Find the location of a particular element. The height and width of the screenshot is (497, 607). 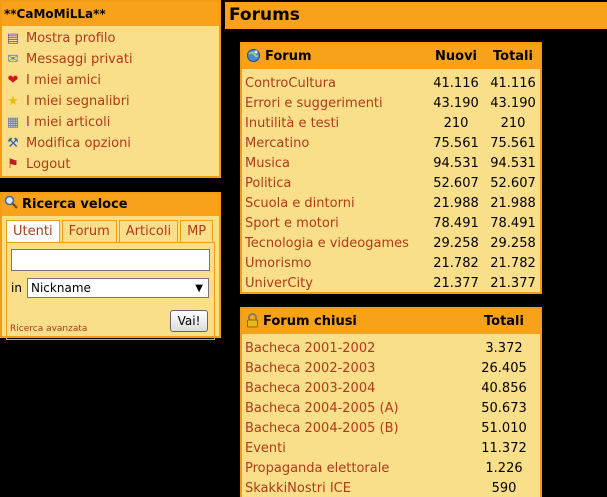

forum-row: Mercatino 75.561 75.561 is located at coordinates (391, 143).